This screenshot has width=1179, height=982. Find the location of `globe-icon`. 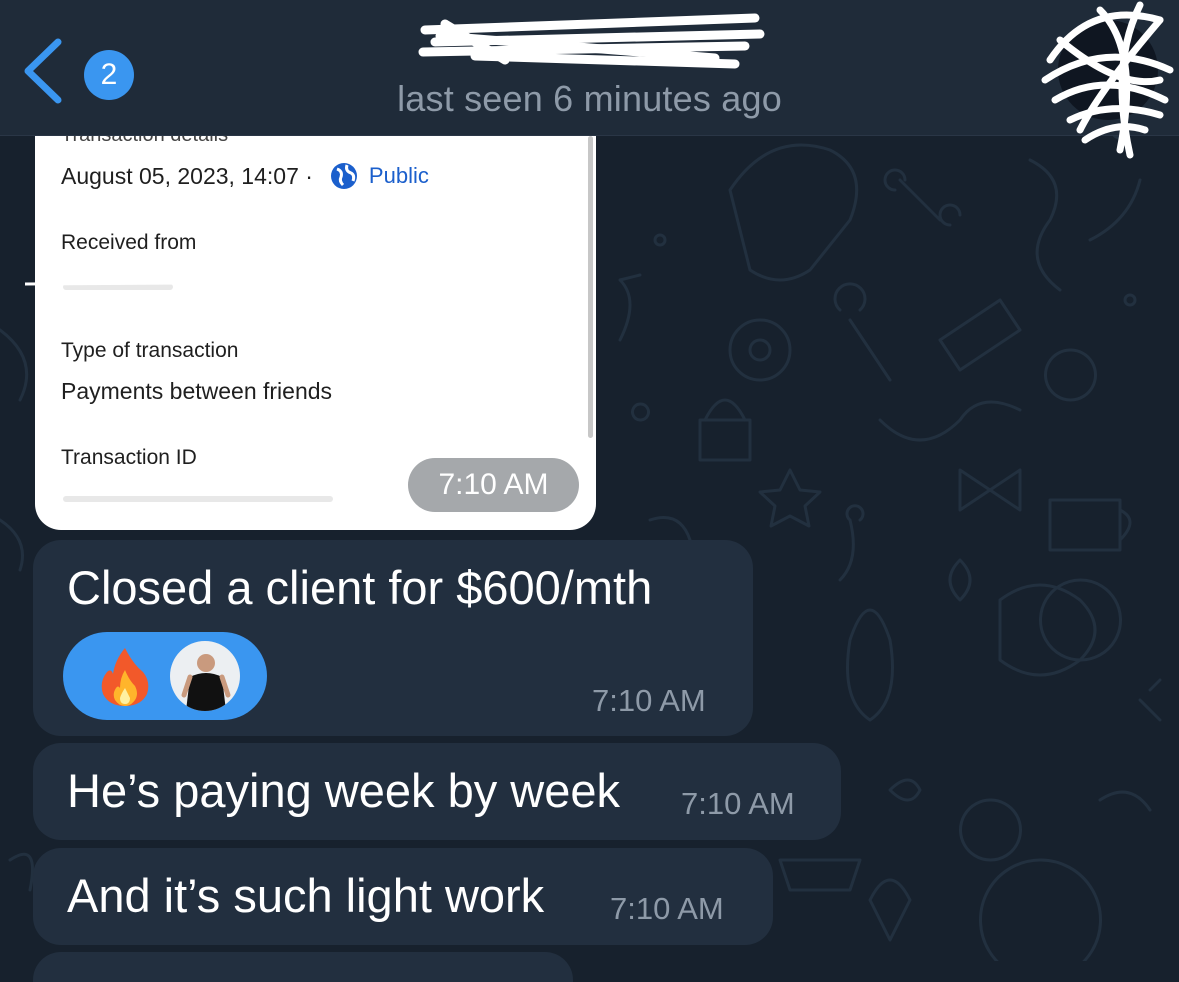

globe-icon is located at coordinates (343, 176).